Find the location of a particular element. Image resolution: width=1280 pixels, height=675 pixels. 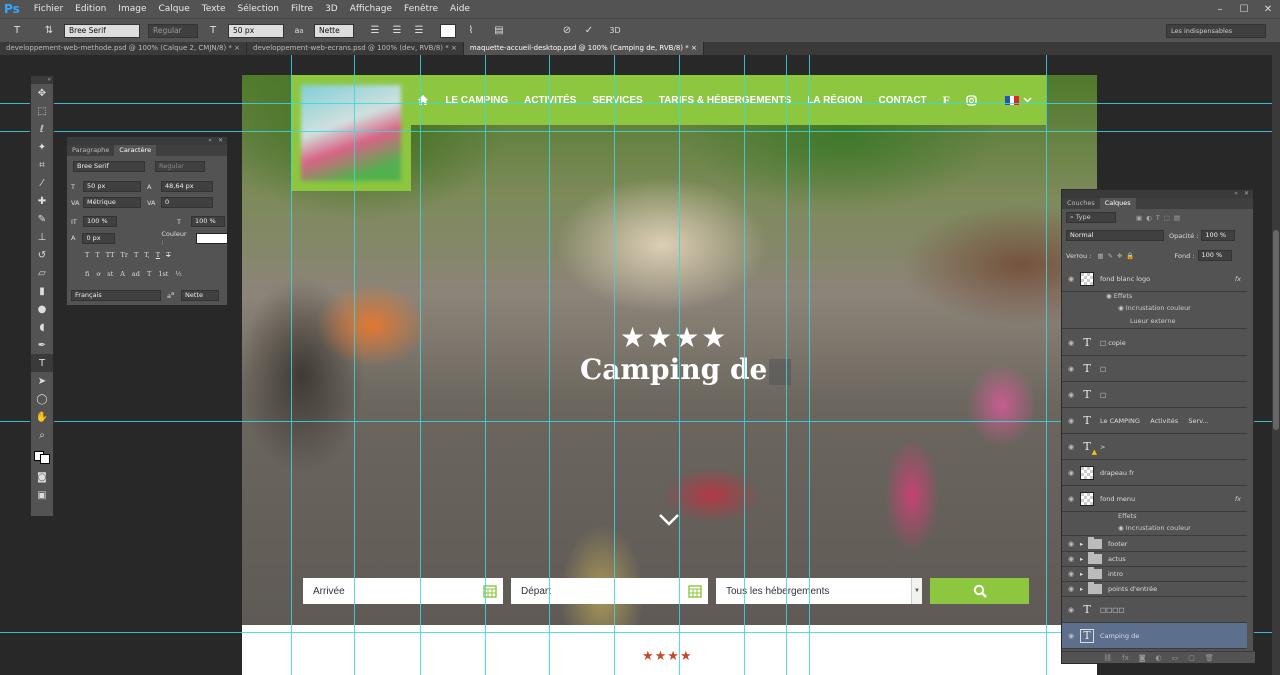

canvas-scrollbar is located at coordinates (1276, 365).